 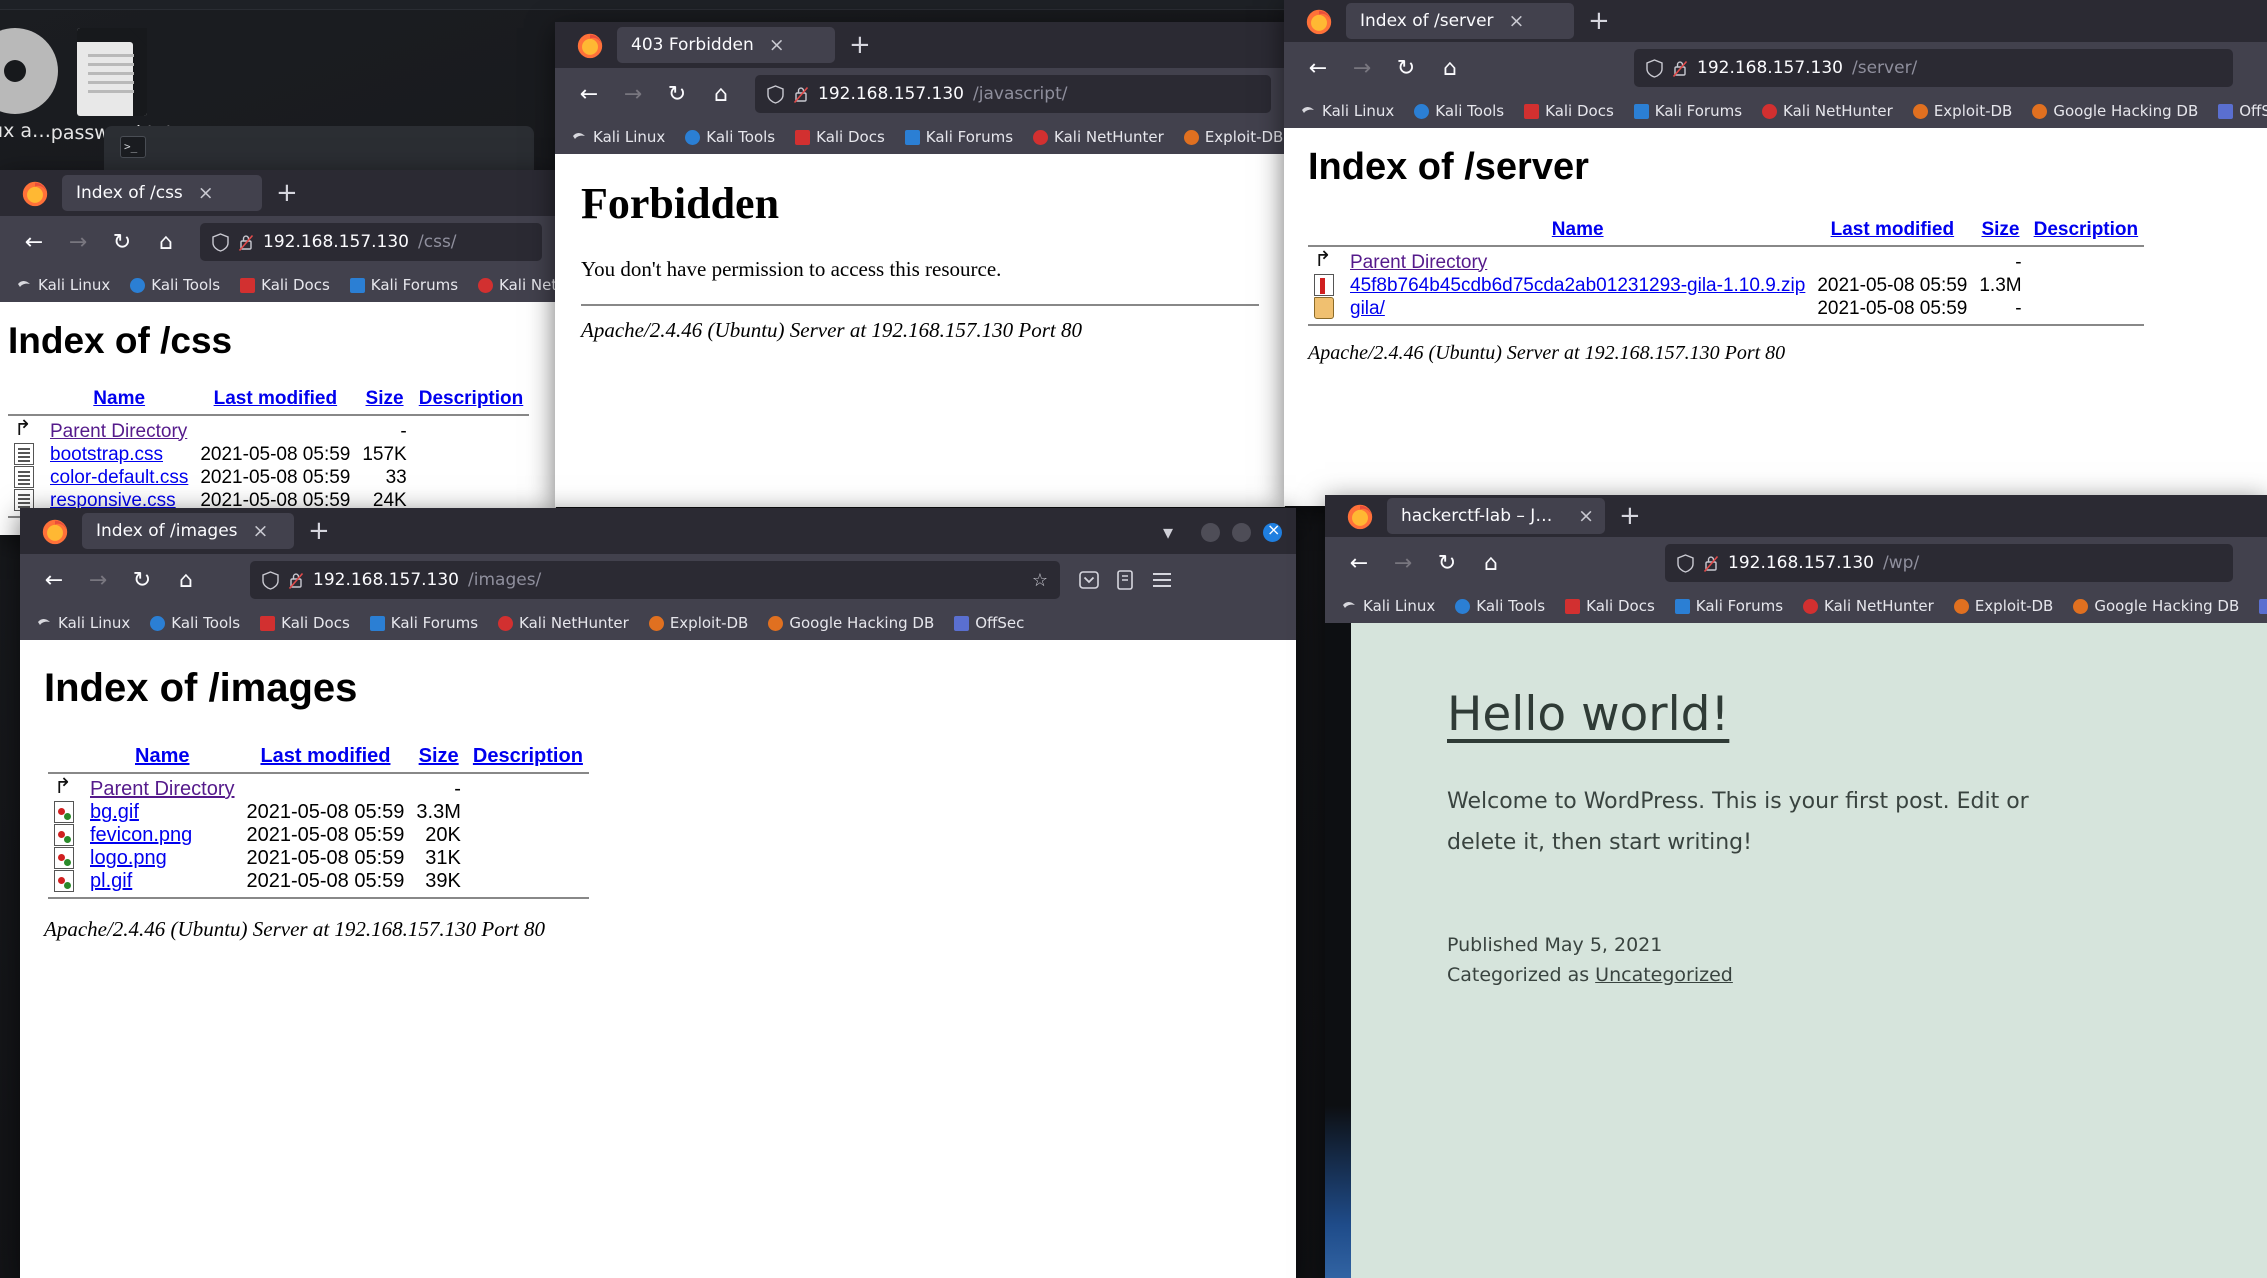 I want to click on hamburger-menu-icon, so click(x=1162, y=580).